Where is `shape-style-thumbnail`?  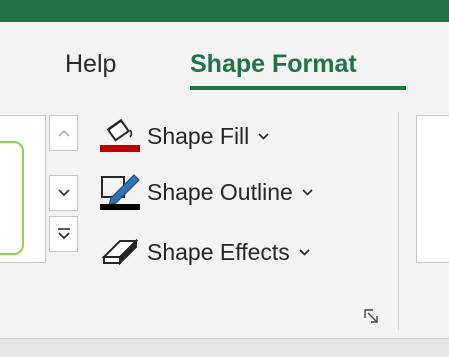 shape-style-thumbnail is located at coordinates (12, 198).